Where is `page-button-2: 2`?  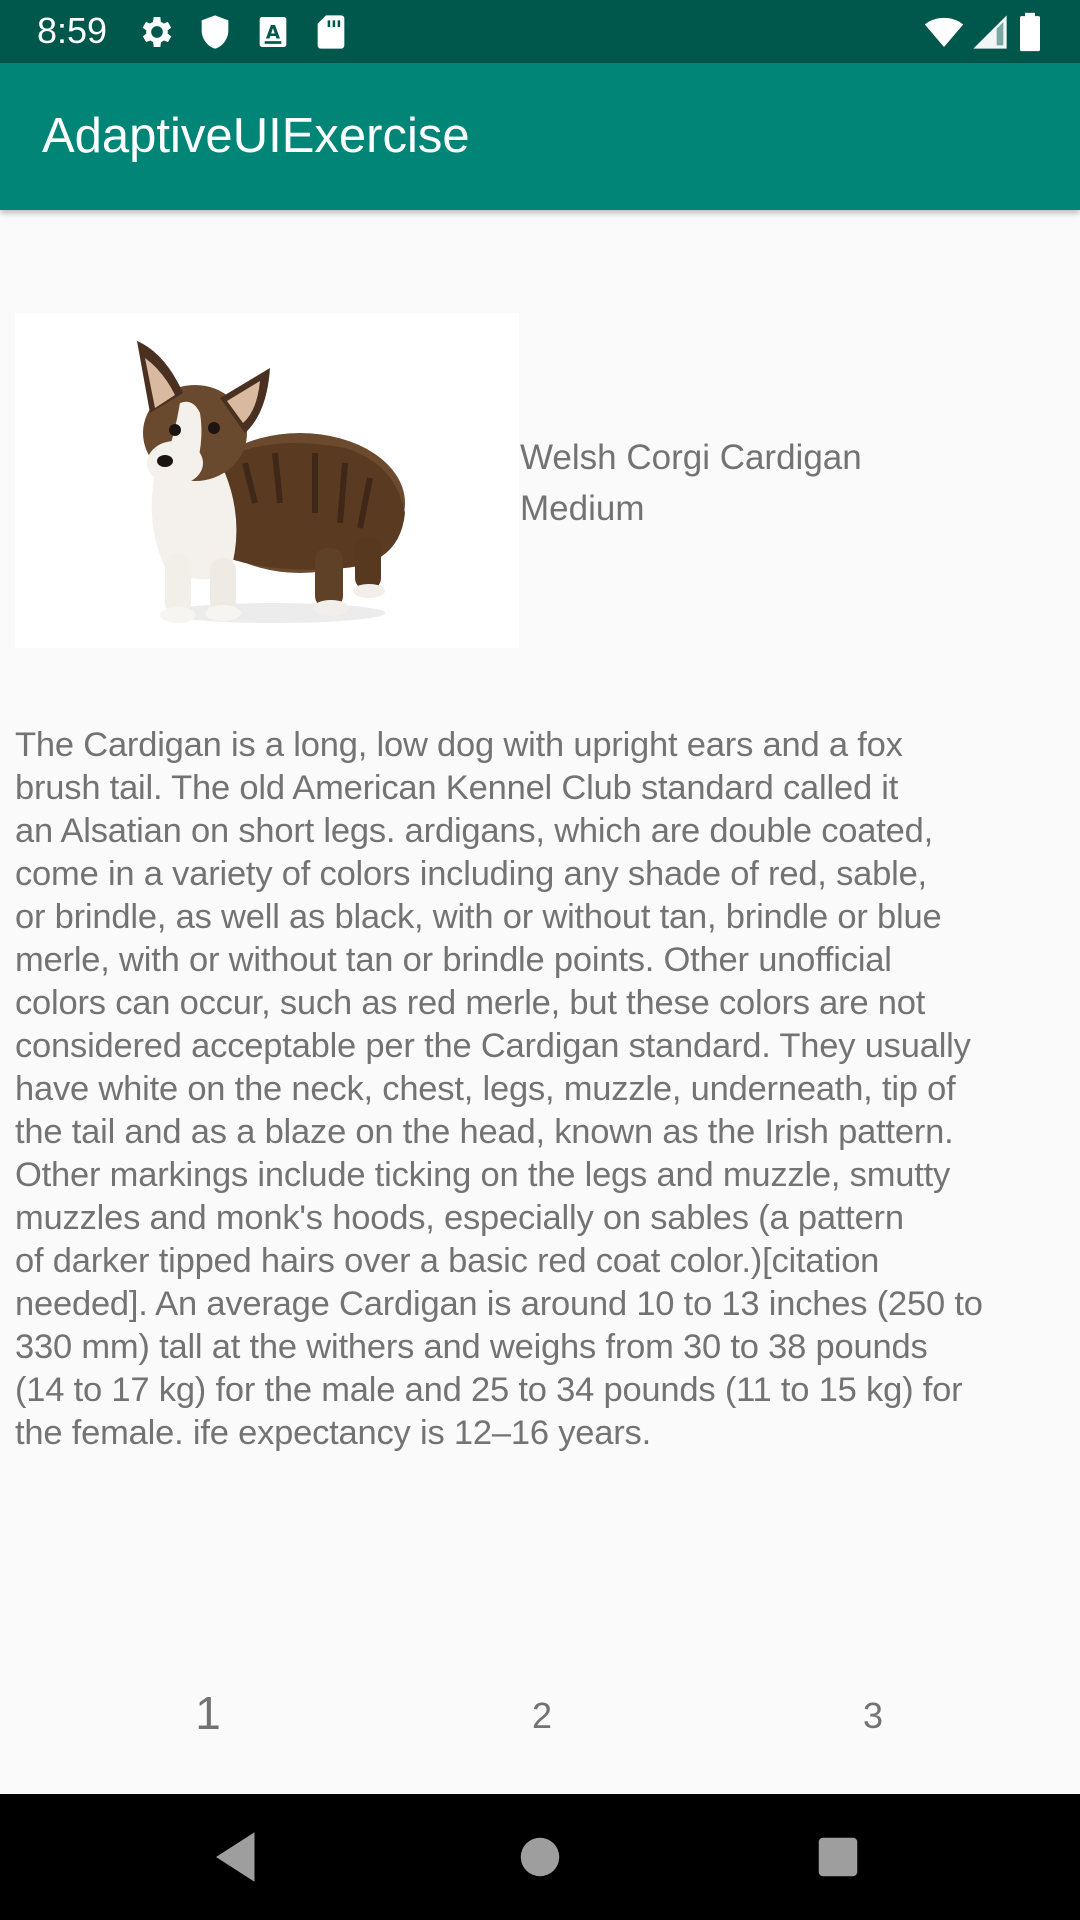 page-button-2: 2 is located at coordinates (542, 1713).